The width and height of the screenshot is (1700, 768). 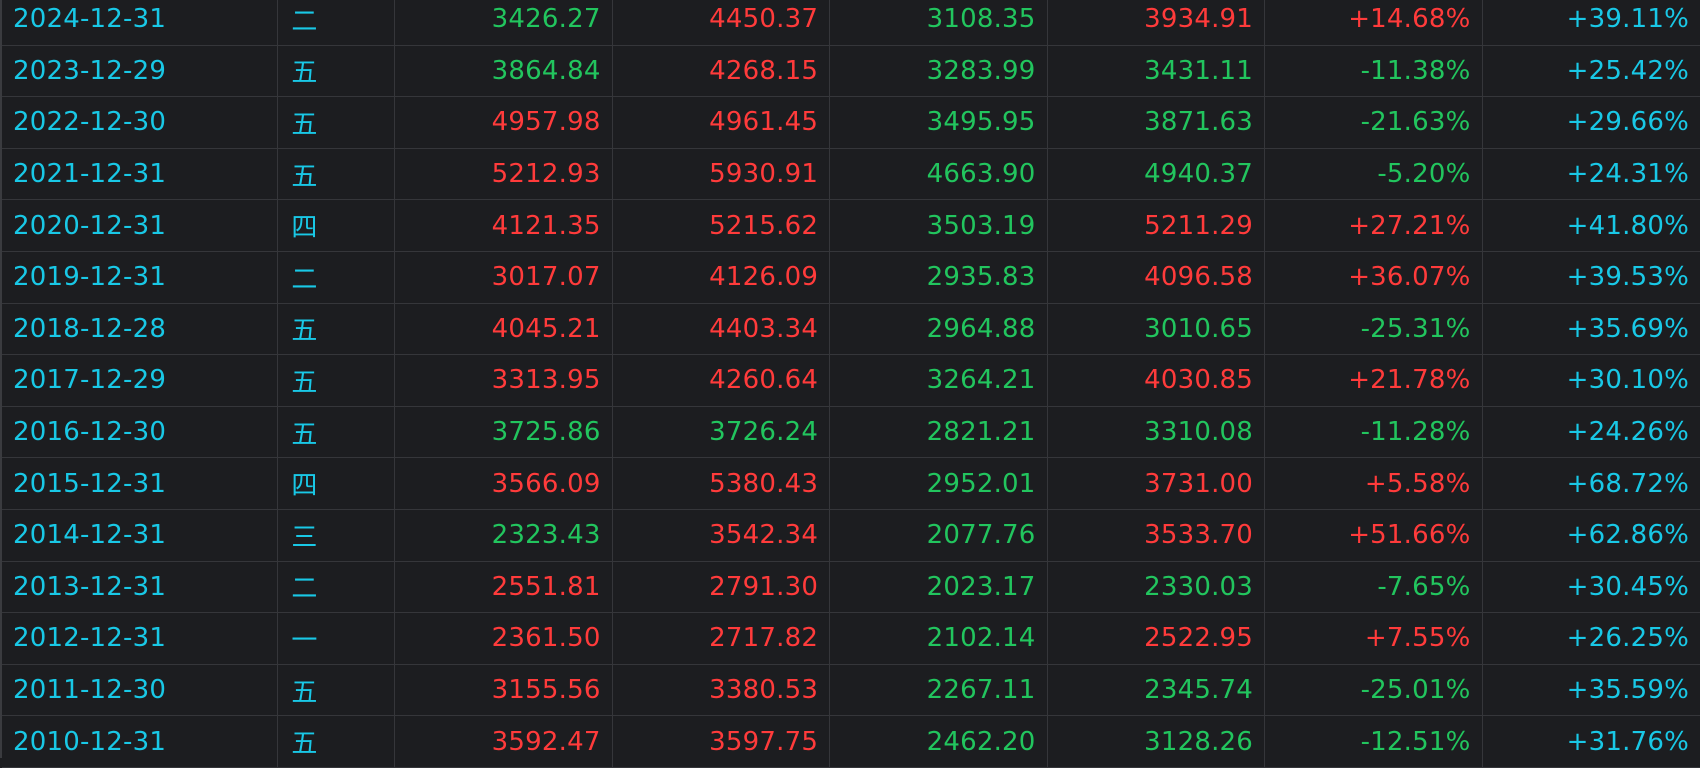 I want to click on high-cell: 4126.09, so click(x=722, y=277).